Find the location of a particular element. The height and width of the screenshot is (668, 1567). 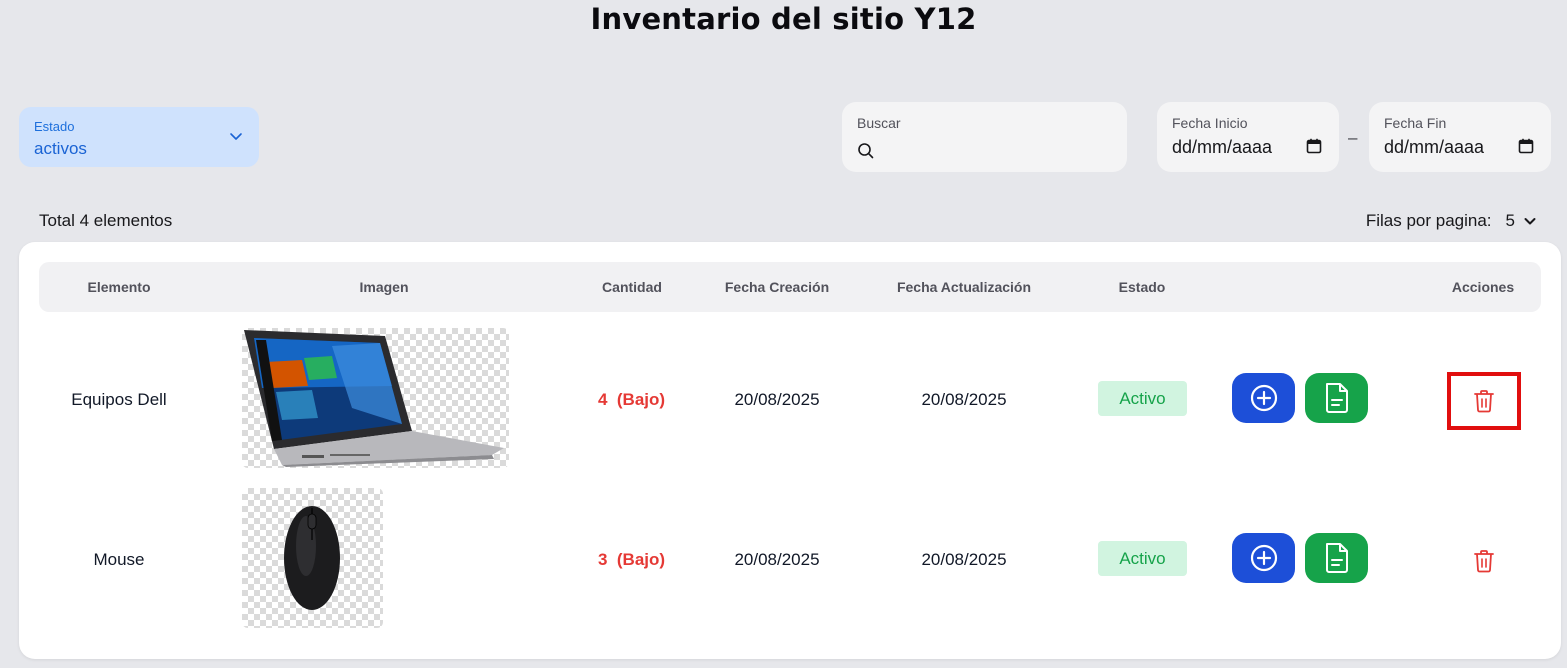

search-field: Buscar is located at coordinates (984, 137).